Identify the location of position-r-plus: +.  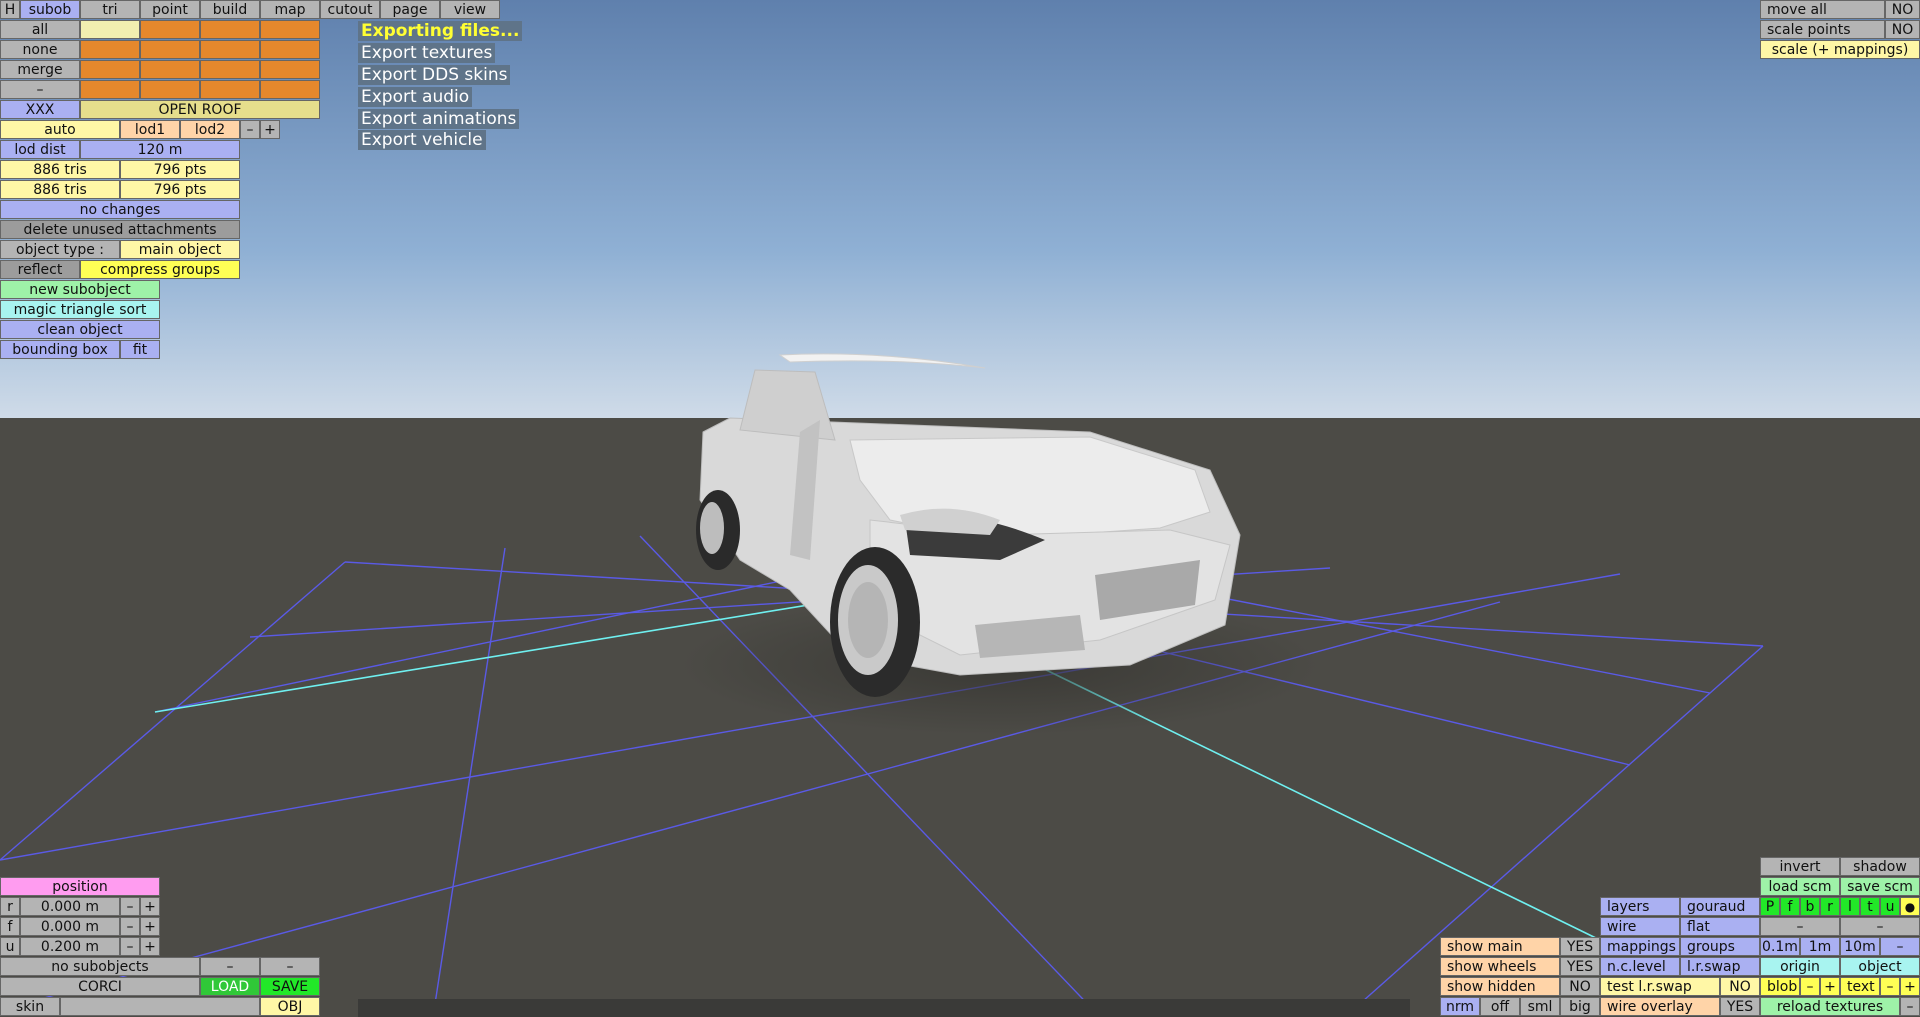
(150, 906).